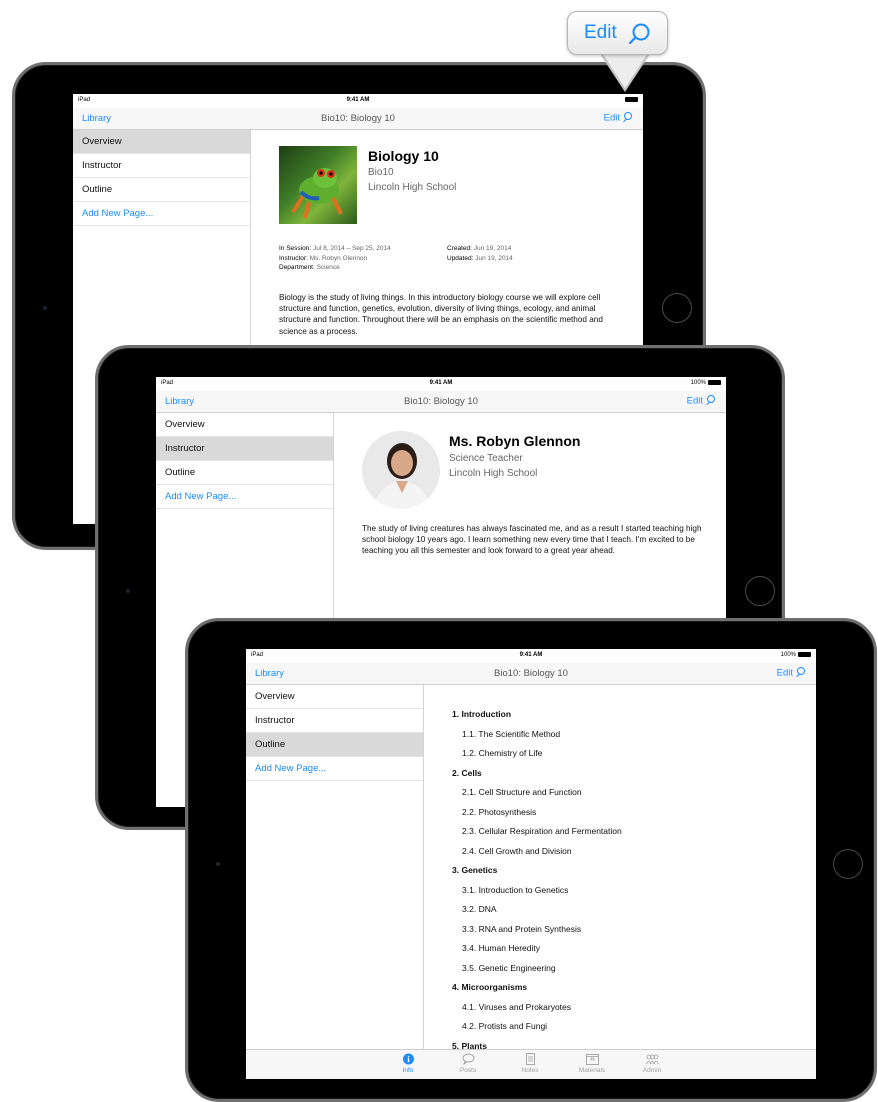  I want to click on tab-info: Info, so click(408, 1063).